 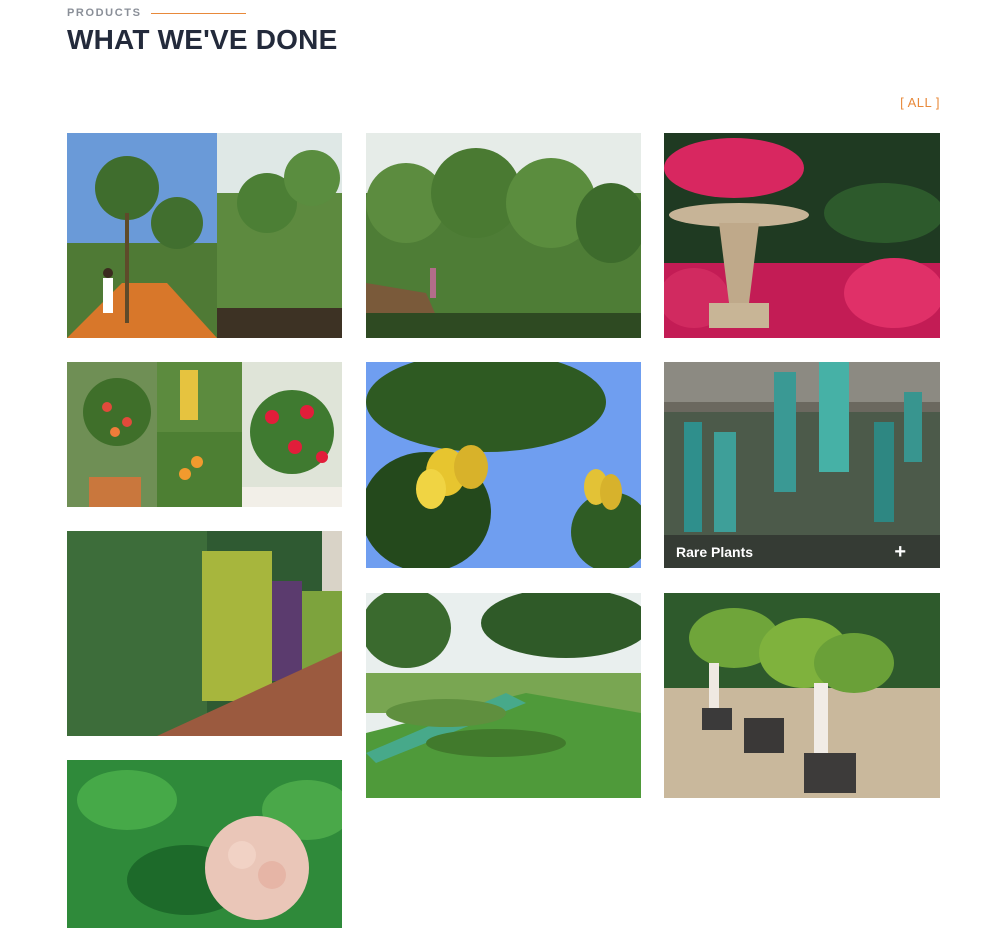 I want to click on fruit-plants-collage-image, so click(x=204, y=434).